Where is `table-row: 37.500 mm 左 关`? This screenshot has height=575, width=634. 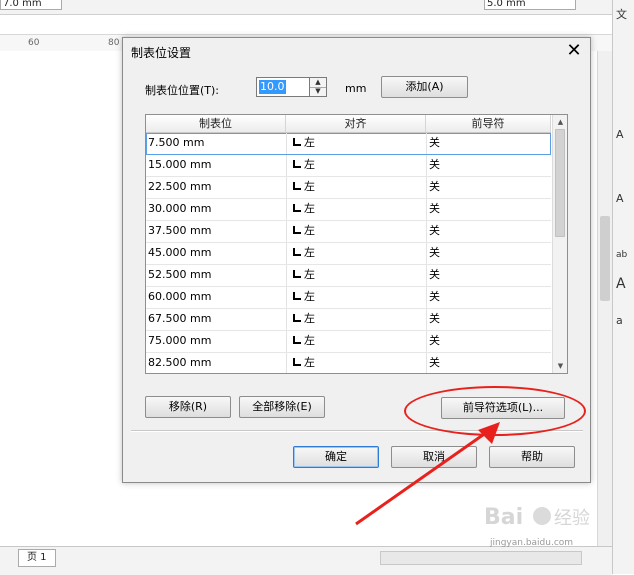
table-row: 37.500 mm 左 关 is located at coordinates (348, 232).